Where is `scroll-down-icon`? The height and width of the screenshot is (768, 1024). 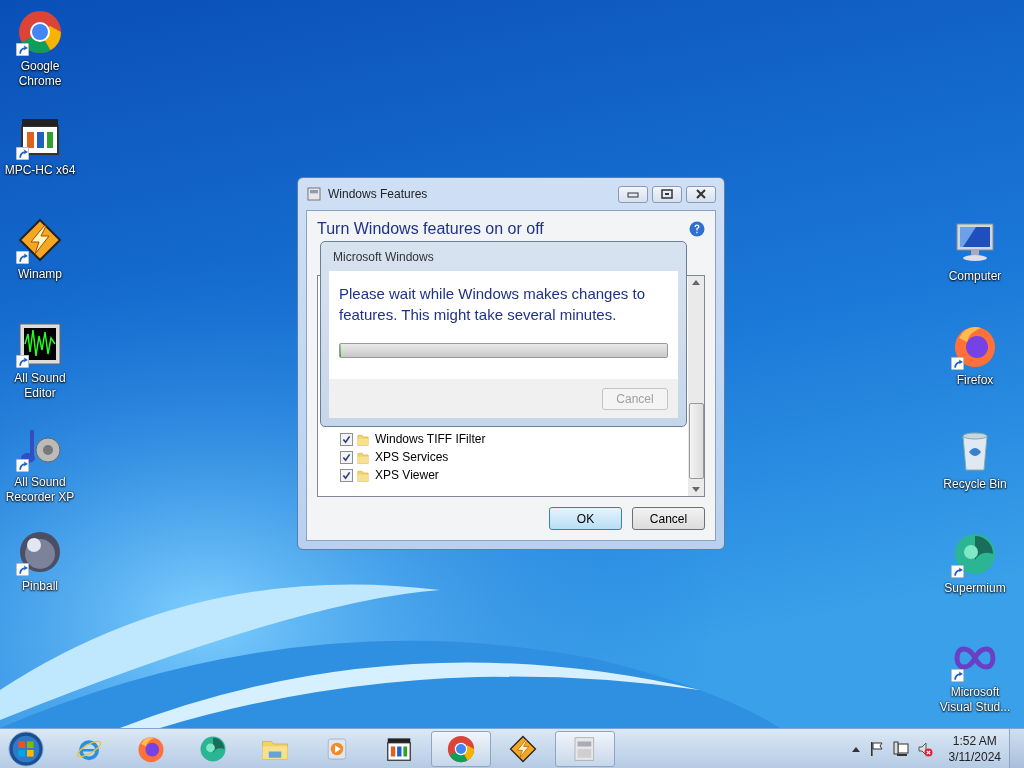
scroll-down-icon is located at coordinates (696, 490).